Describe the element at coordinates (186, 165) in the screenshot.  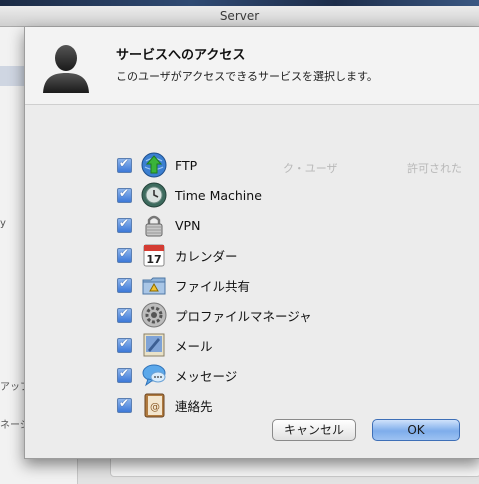
I see `service-label: FTP` at that location.